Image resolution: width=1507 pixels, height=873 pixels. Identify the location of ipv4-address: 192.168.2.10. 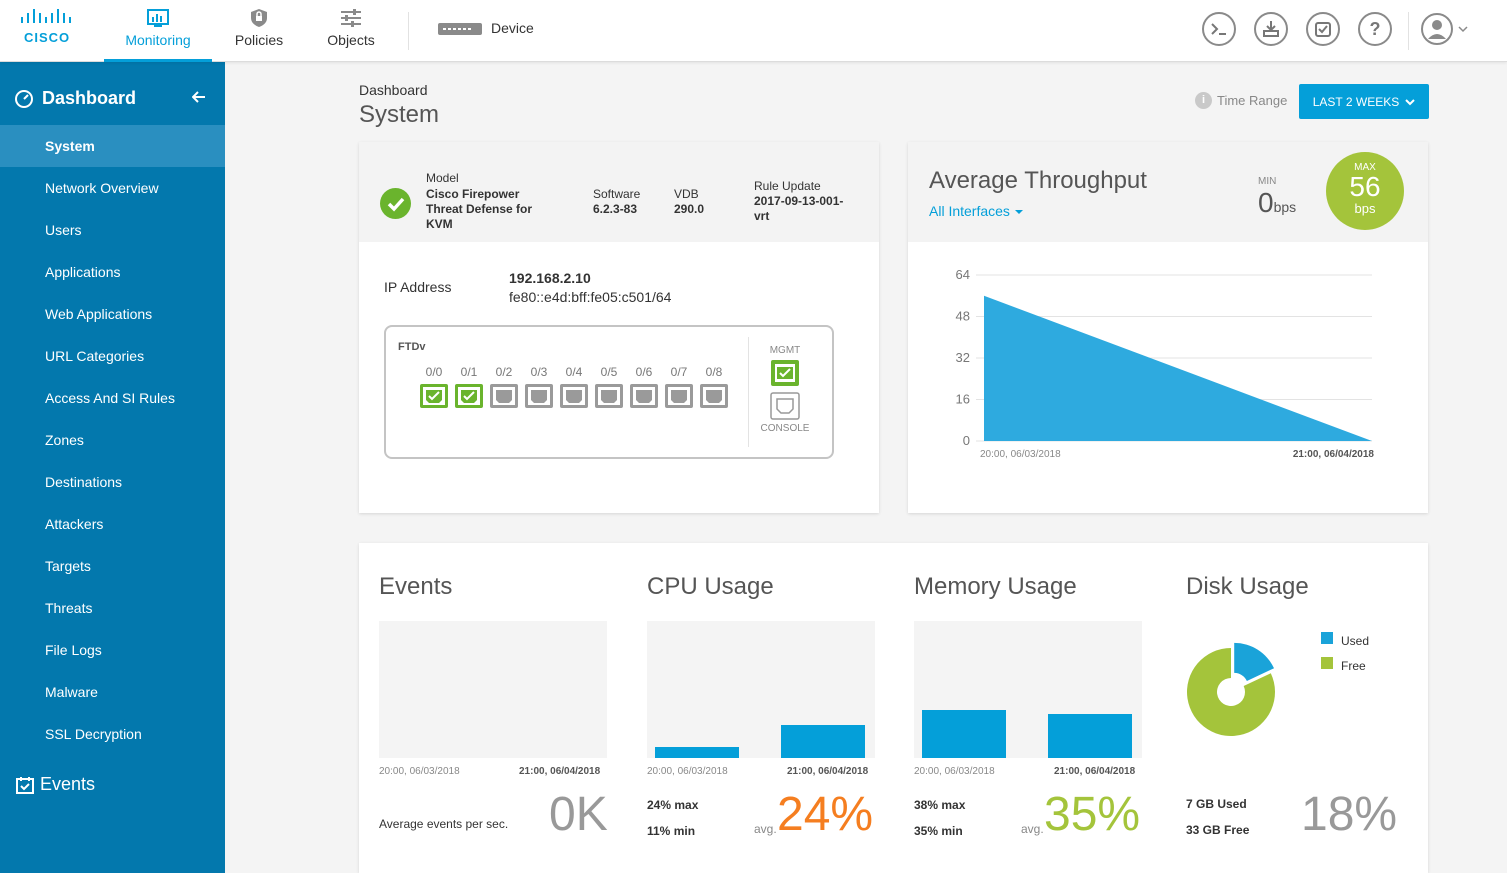
(550, 278).